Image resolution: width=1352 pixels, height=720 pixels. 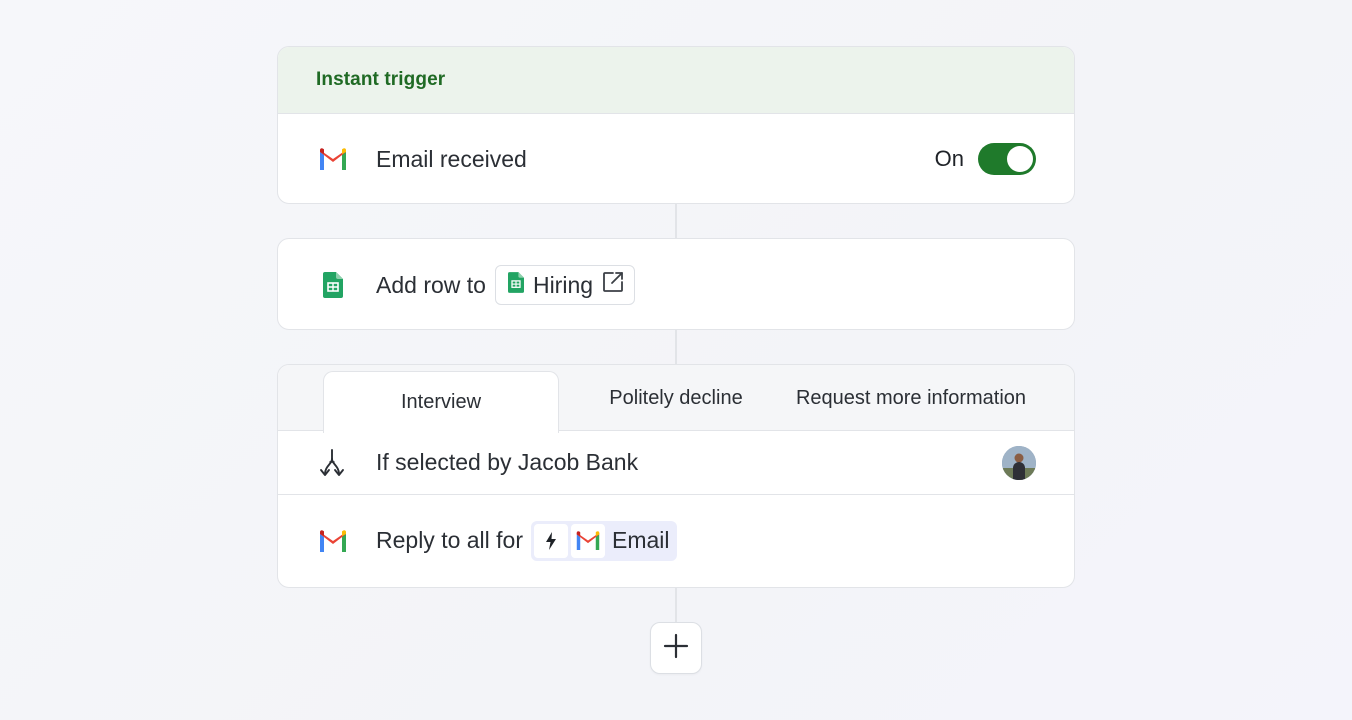 I want to click on sheets-step-label: Add row to, so click(x=431, y=284).